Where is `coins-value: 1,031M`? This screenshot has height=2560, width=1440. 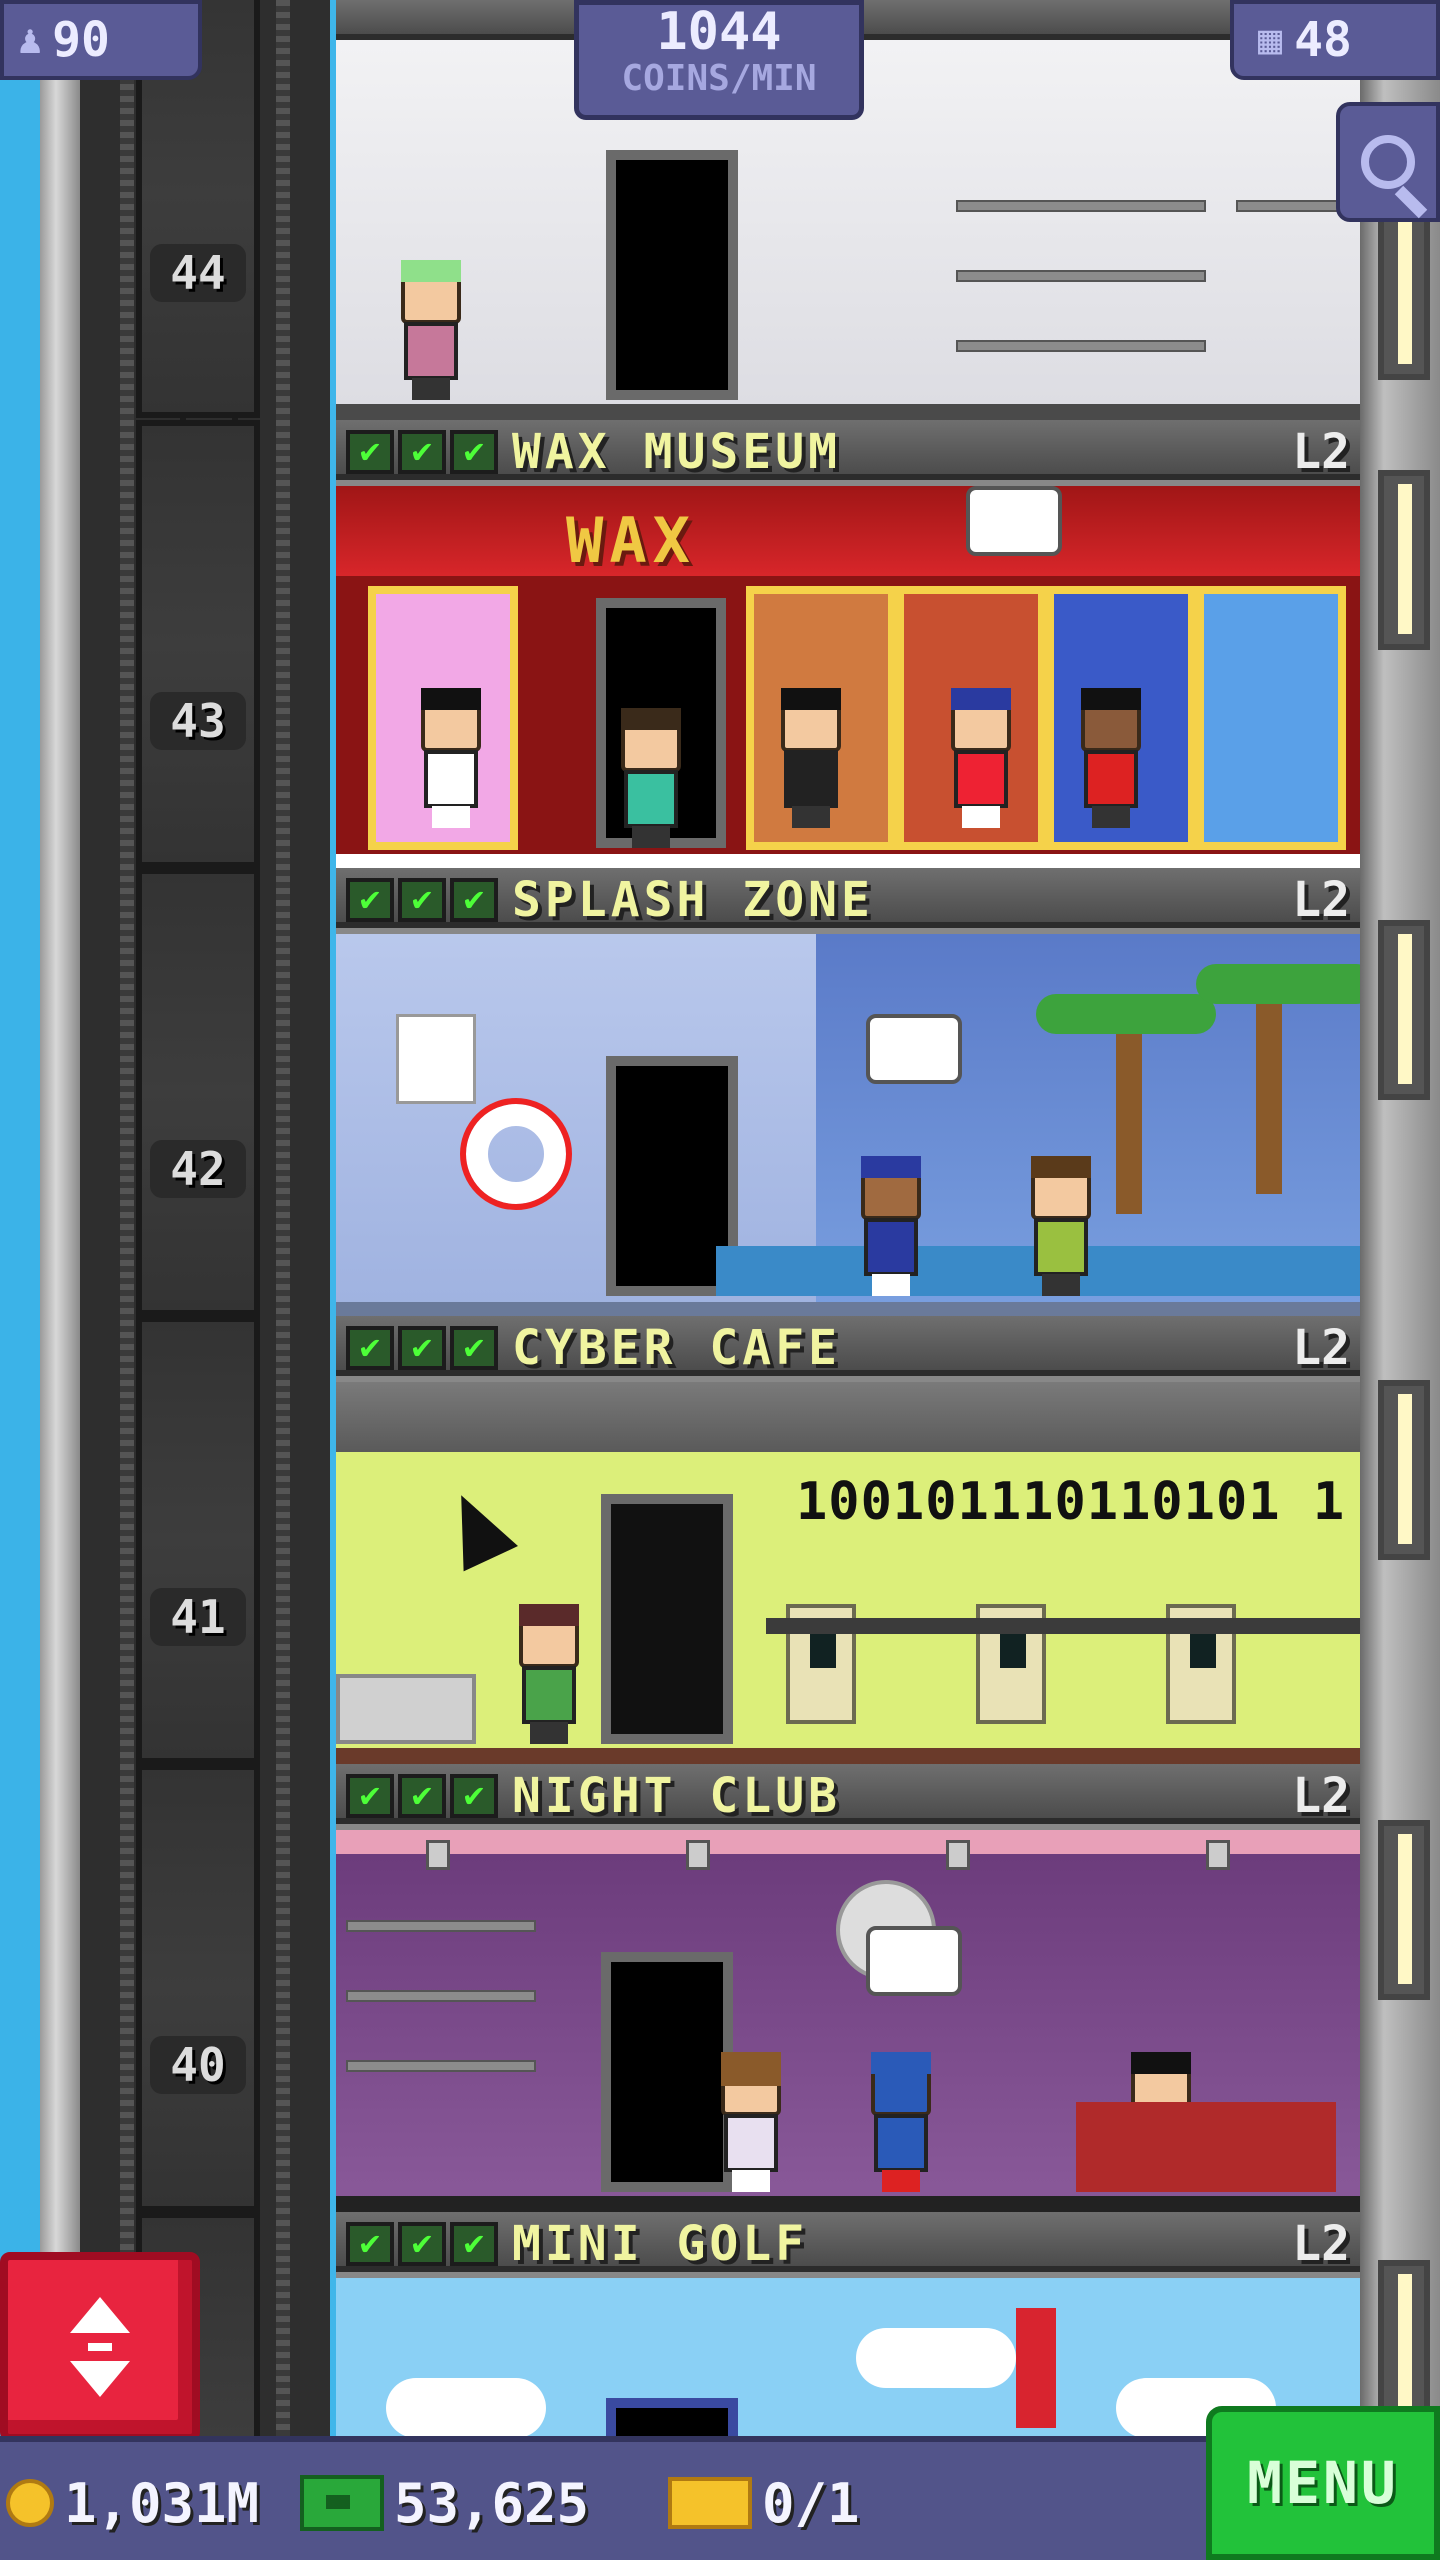
coins-value: 1,031M is located at coordinates (162, 2503).